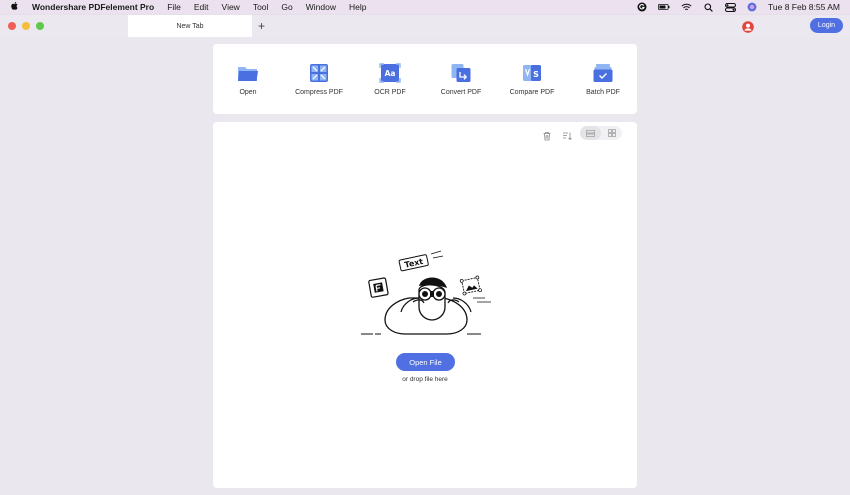 The image size is (850, 495). I want to click on tool-batch-pdf: Batch PDF, so click(603, 79).